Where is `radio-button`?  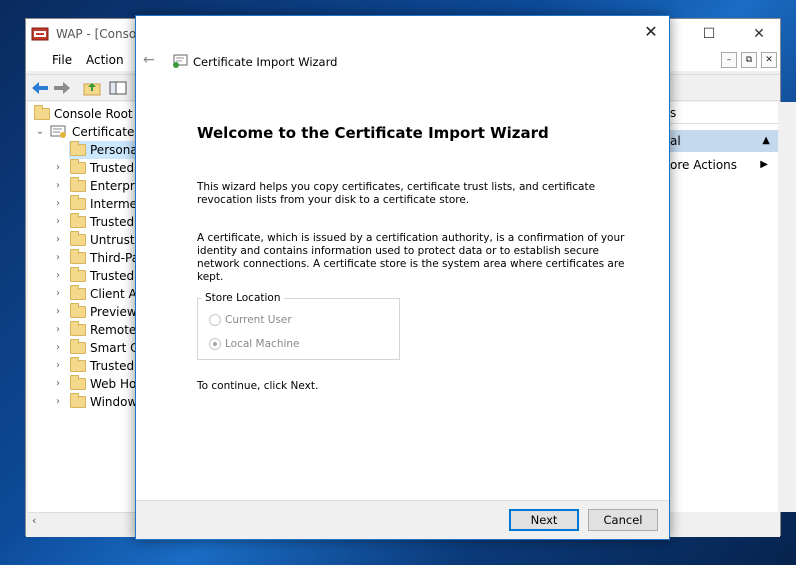
radio-button is located at coordinates (215, 320).